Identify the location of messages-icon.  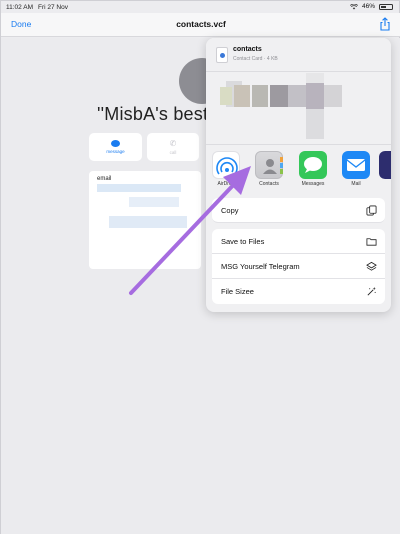
(313, 165).